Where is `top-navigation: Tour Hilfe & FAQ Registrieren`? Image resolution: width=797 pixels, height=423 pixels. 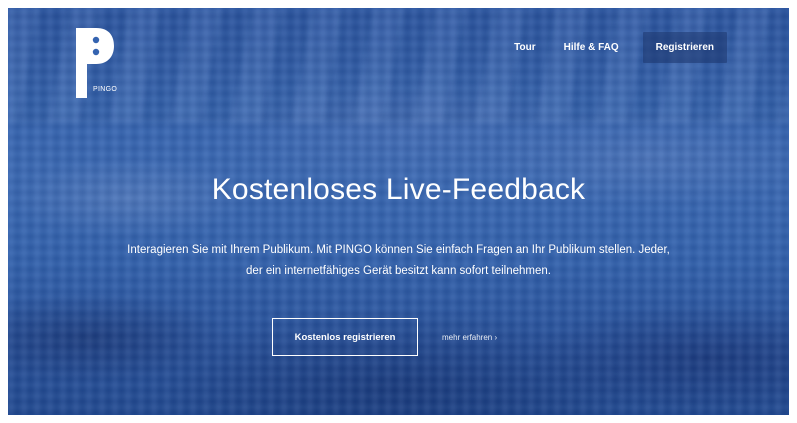 top-navigation: Tour Hilfe & FAQ Registrieren is located at coordinates (606, 47).